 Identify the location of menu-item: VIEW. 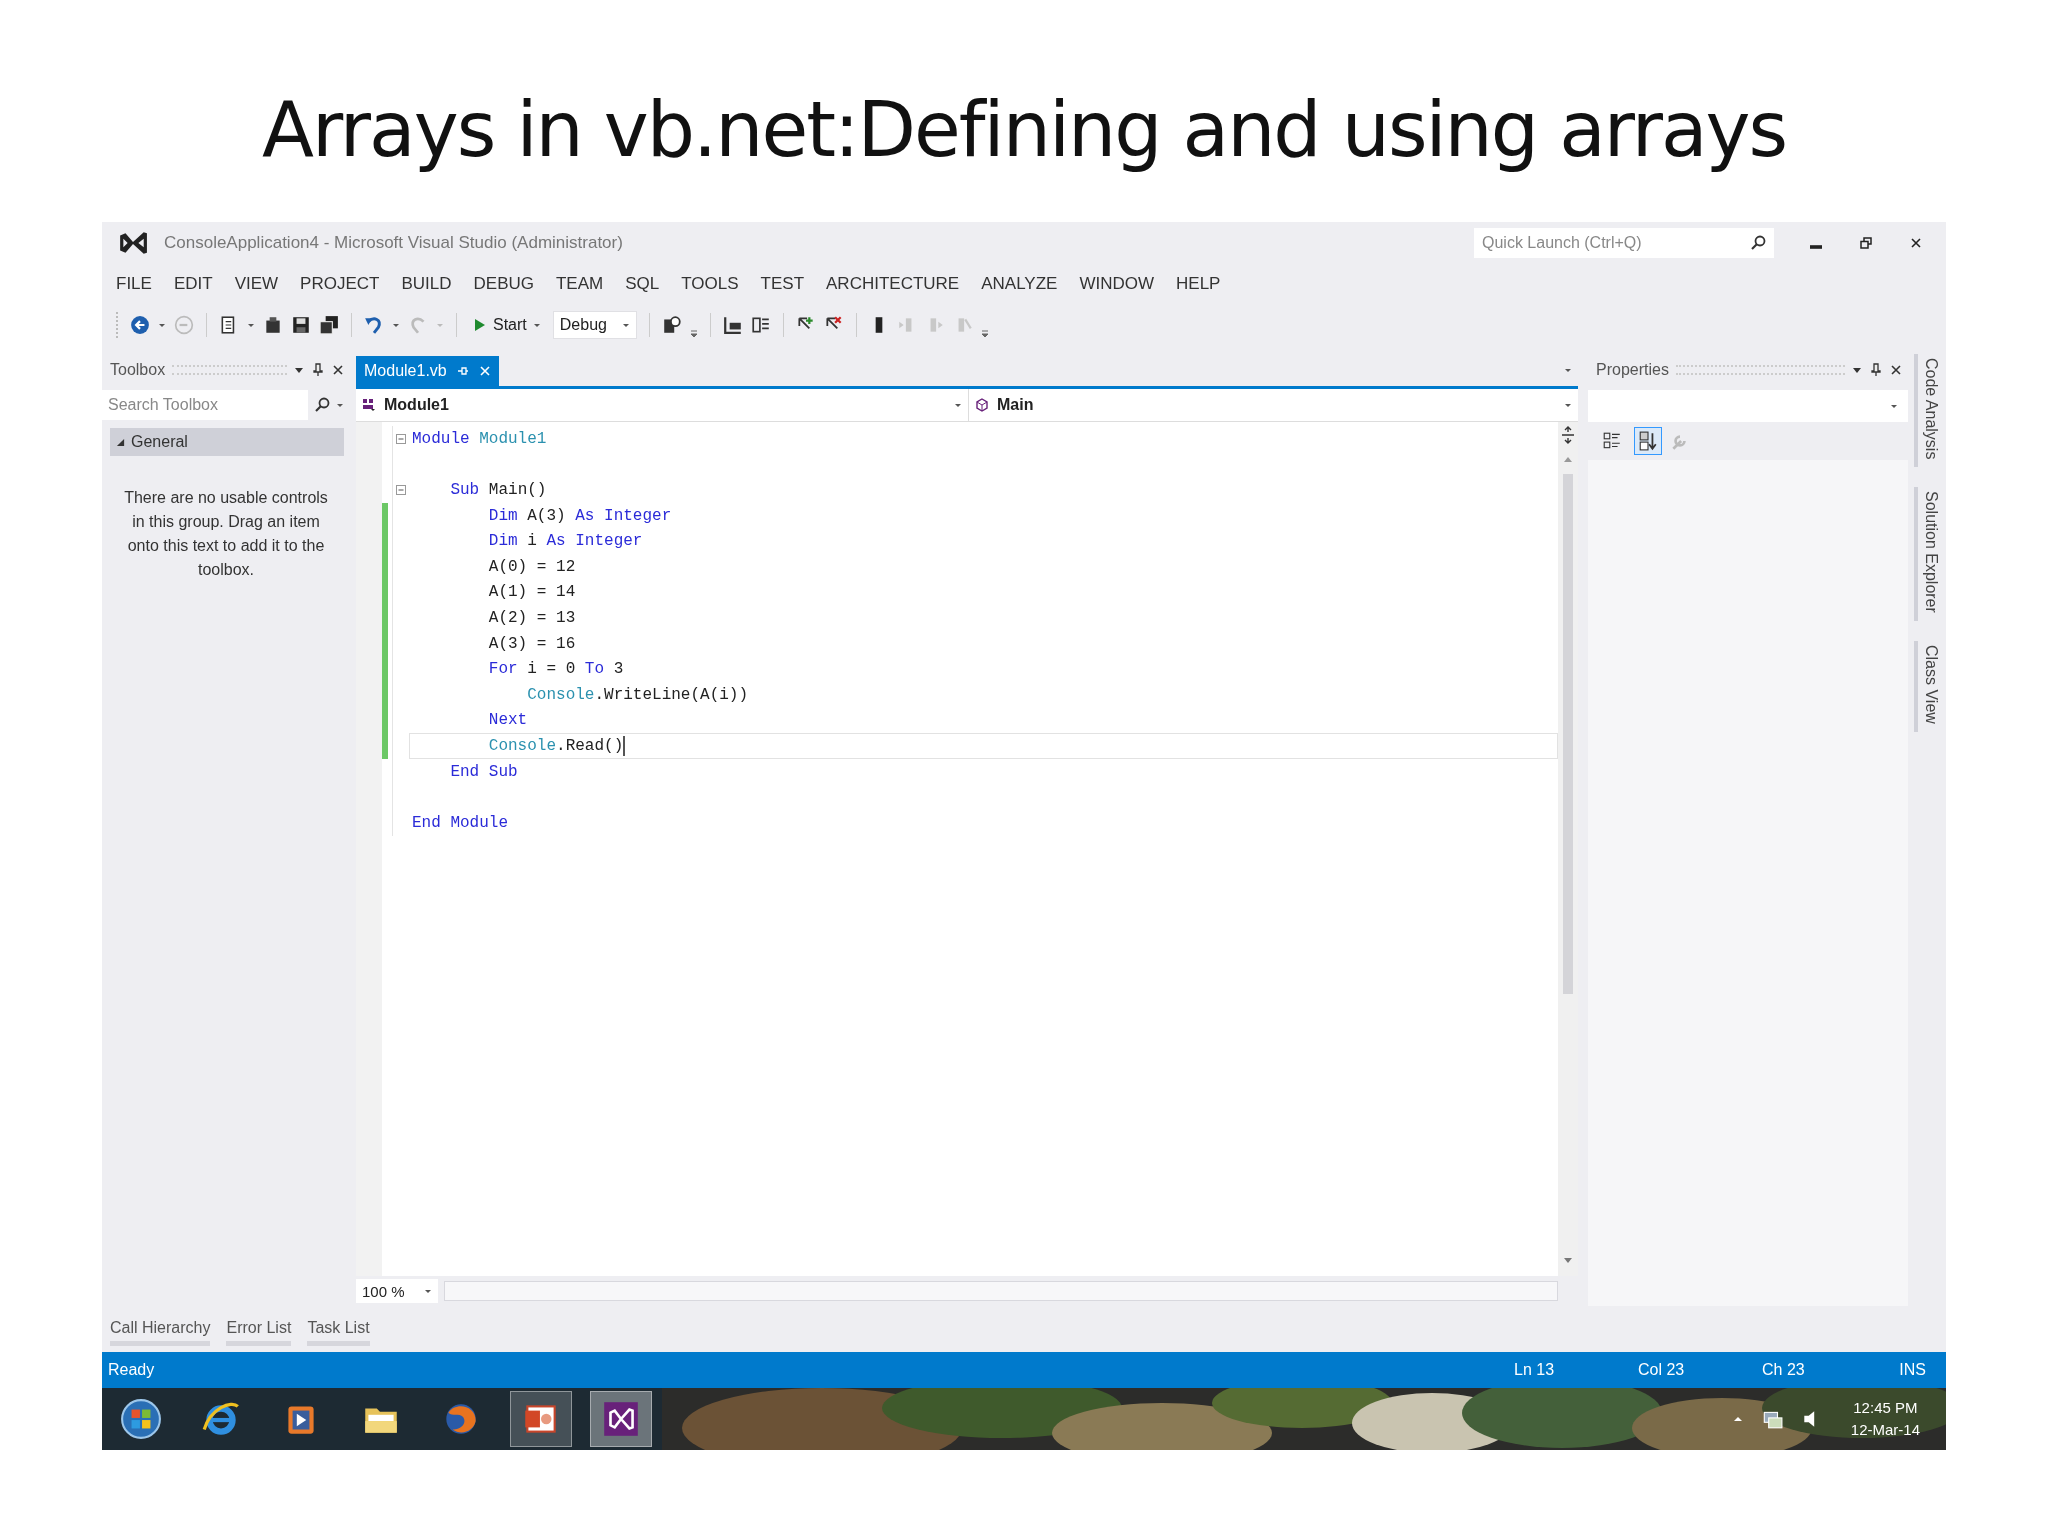
(256, 284).